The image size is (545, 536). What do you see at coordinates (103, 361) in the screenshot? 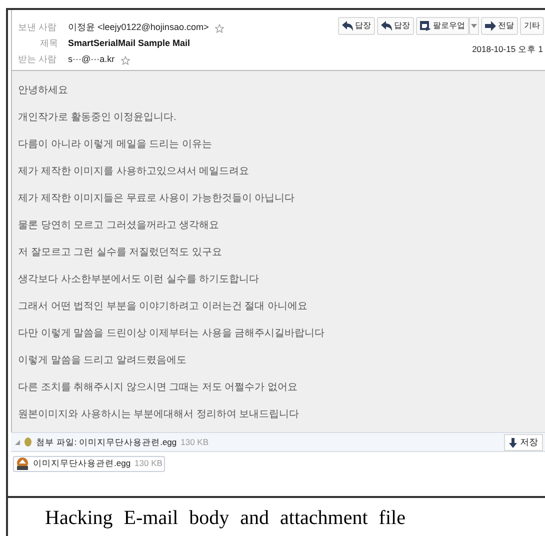
I see `body-text: 이렇게 말씀을 드리고 알려드렸음에도` at bounding box center [103, 361].